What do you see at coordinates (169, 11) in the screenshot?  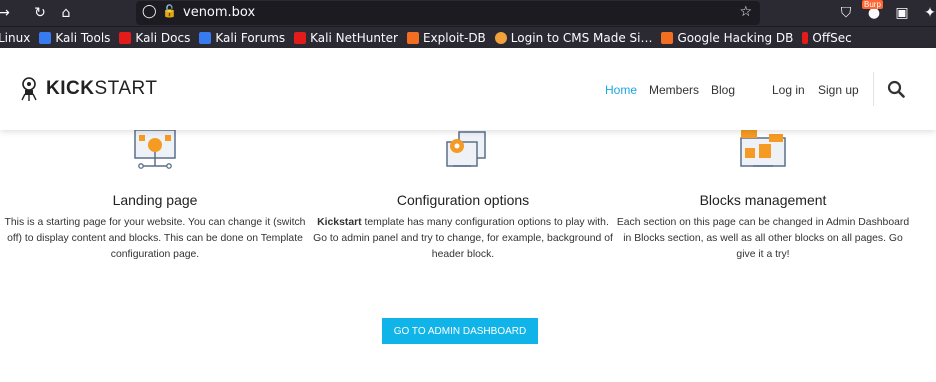 I see `insecure-lock-icon: 🔓` at bounding box center [169, 11].